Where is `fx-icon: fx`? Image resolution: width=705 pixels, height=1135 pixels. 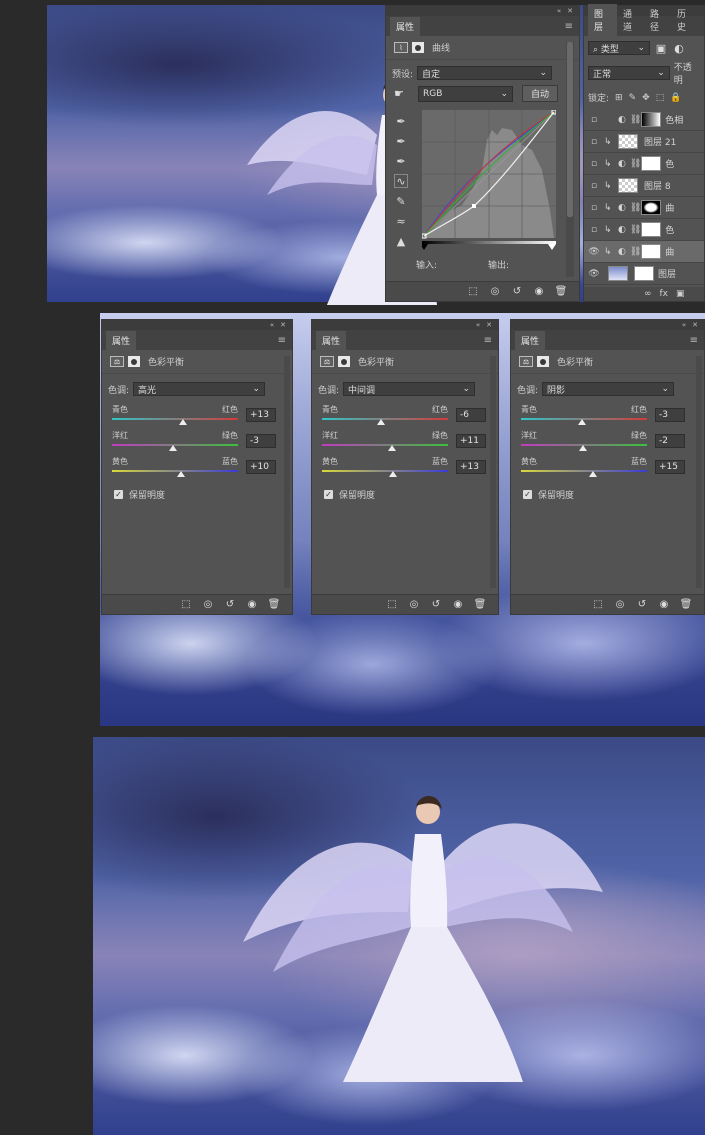 fx-icon: fx is located at coordinates (664, 294).